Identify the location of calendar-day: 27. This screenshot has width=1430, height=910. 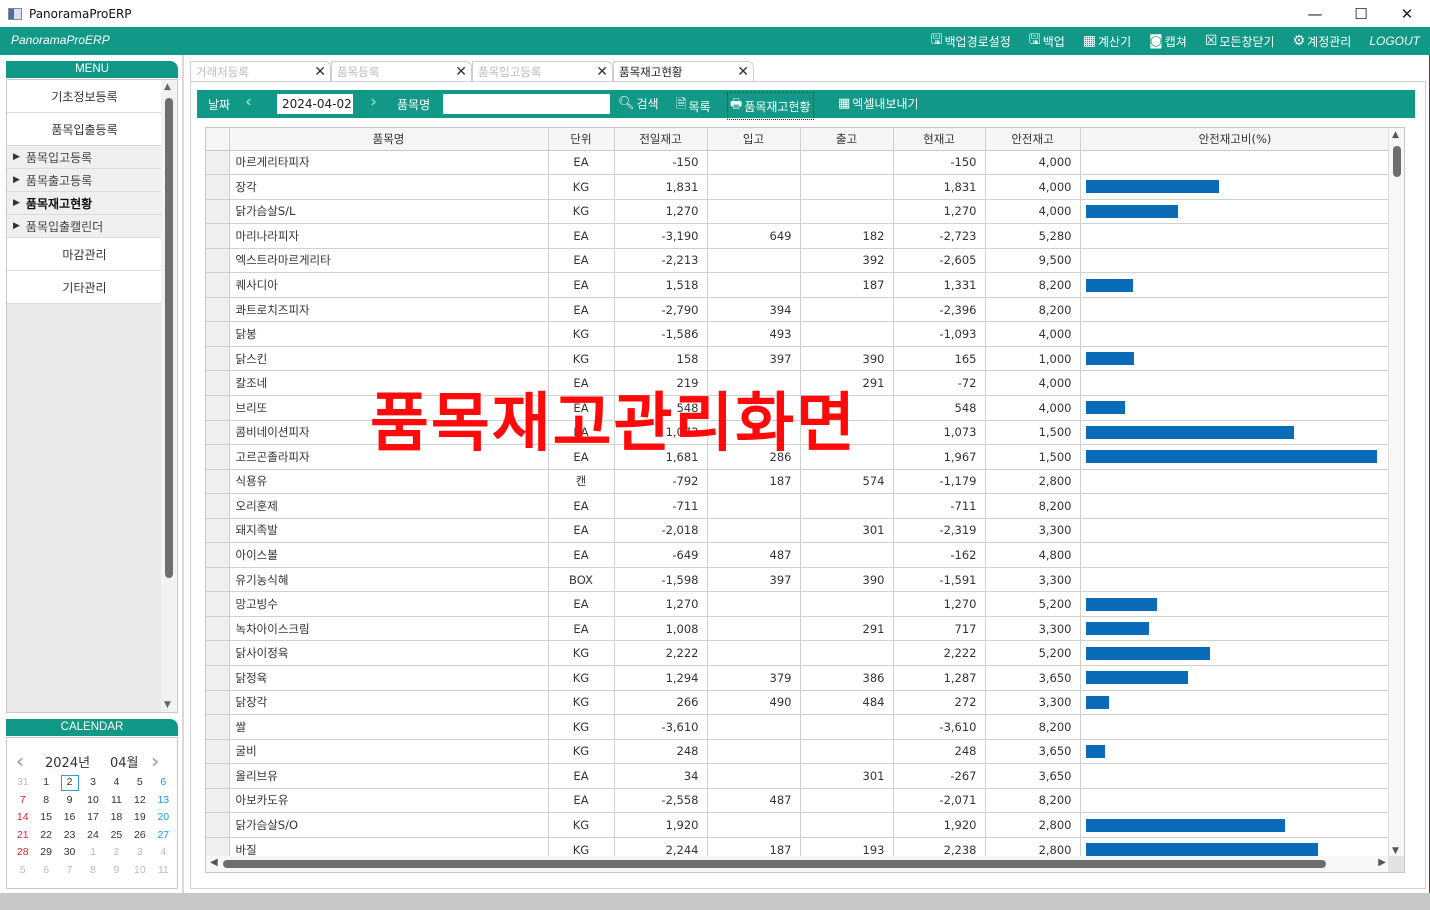
(163, 836).